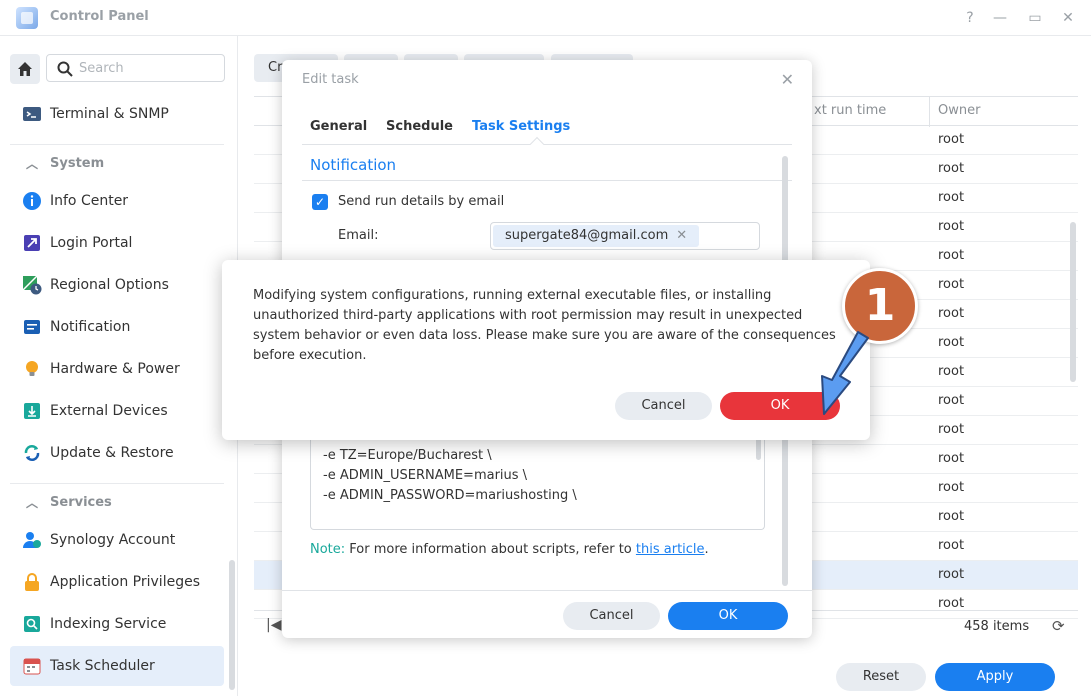  I want to click on sidebar-item-label: Notification, so click(90, 327).